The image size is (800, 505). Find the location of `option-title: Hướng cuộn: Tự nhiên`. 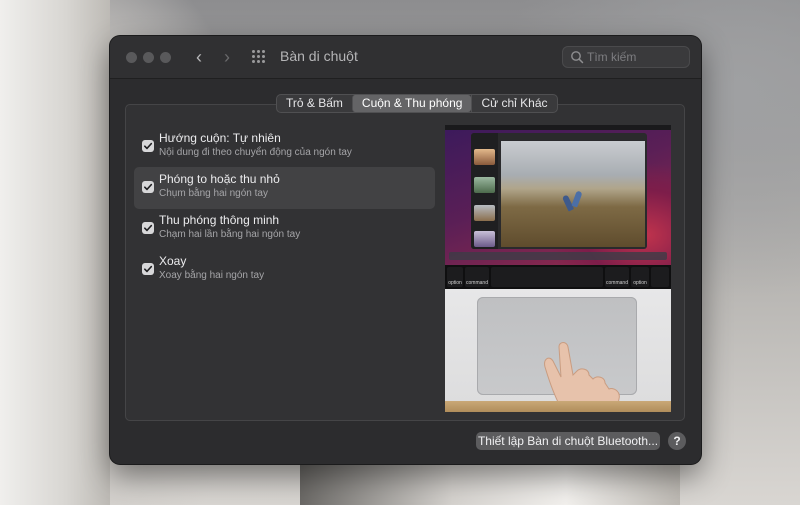

option-title: Hướng cuộn: Tự nhiên is located at coordinates (220, 138).